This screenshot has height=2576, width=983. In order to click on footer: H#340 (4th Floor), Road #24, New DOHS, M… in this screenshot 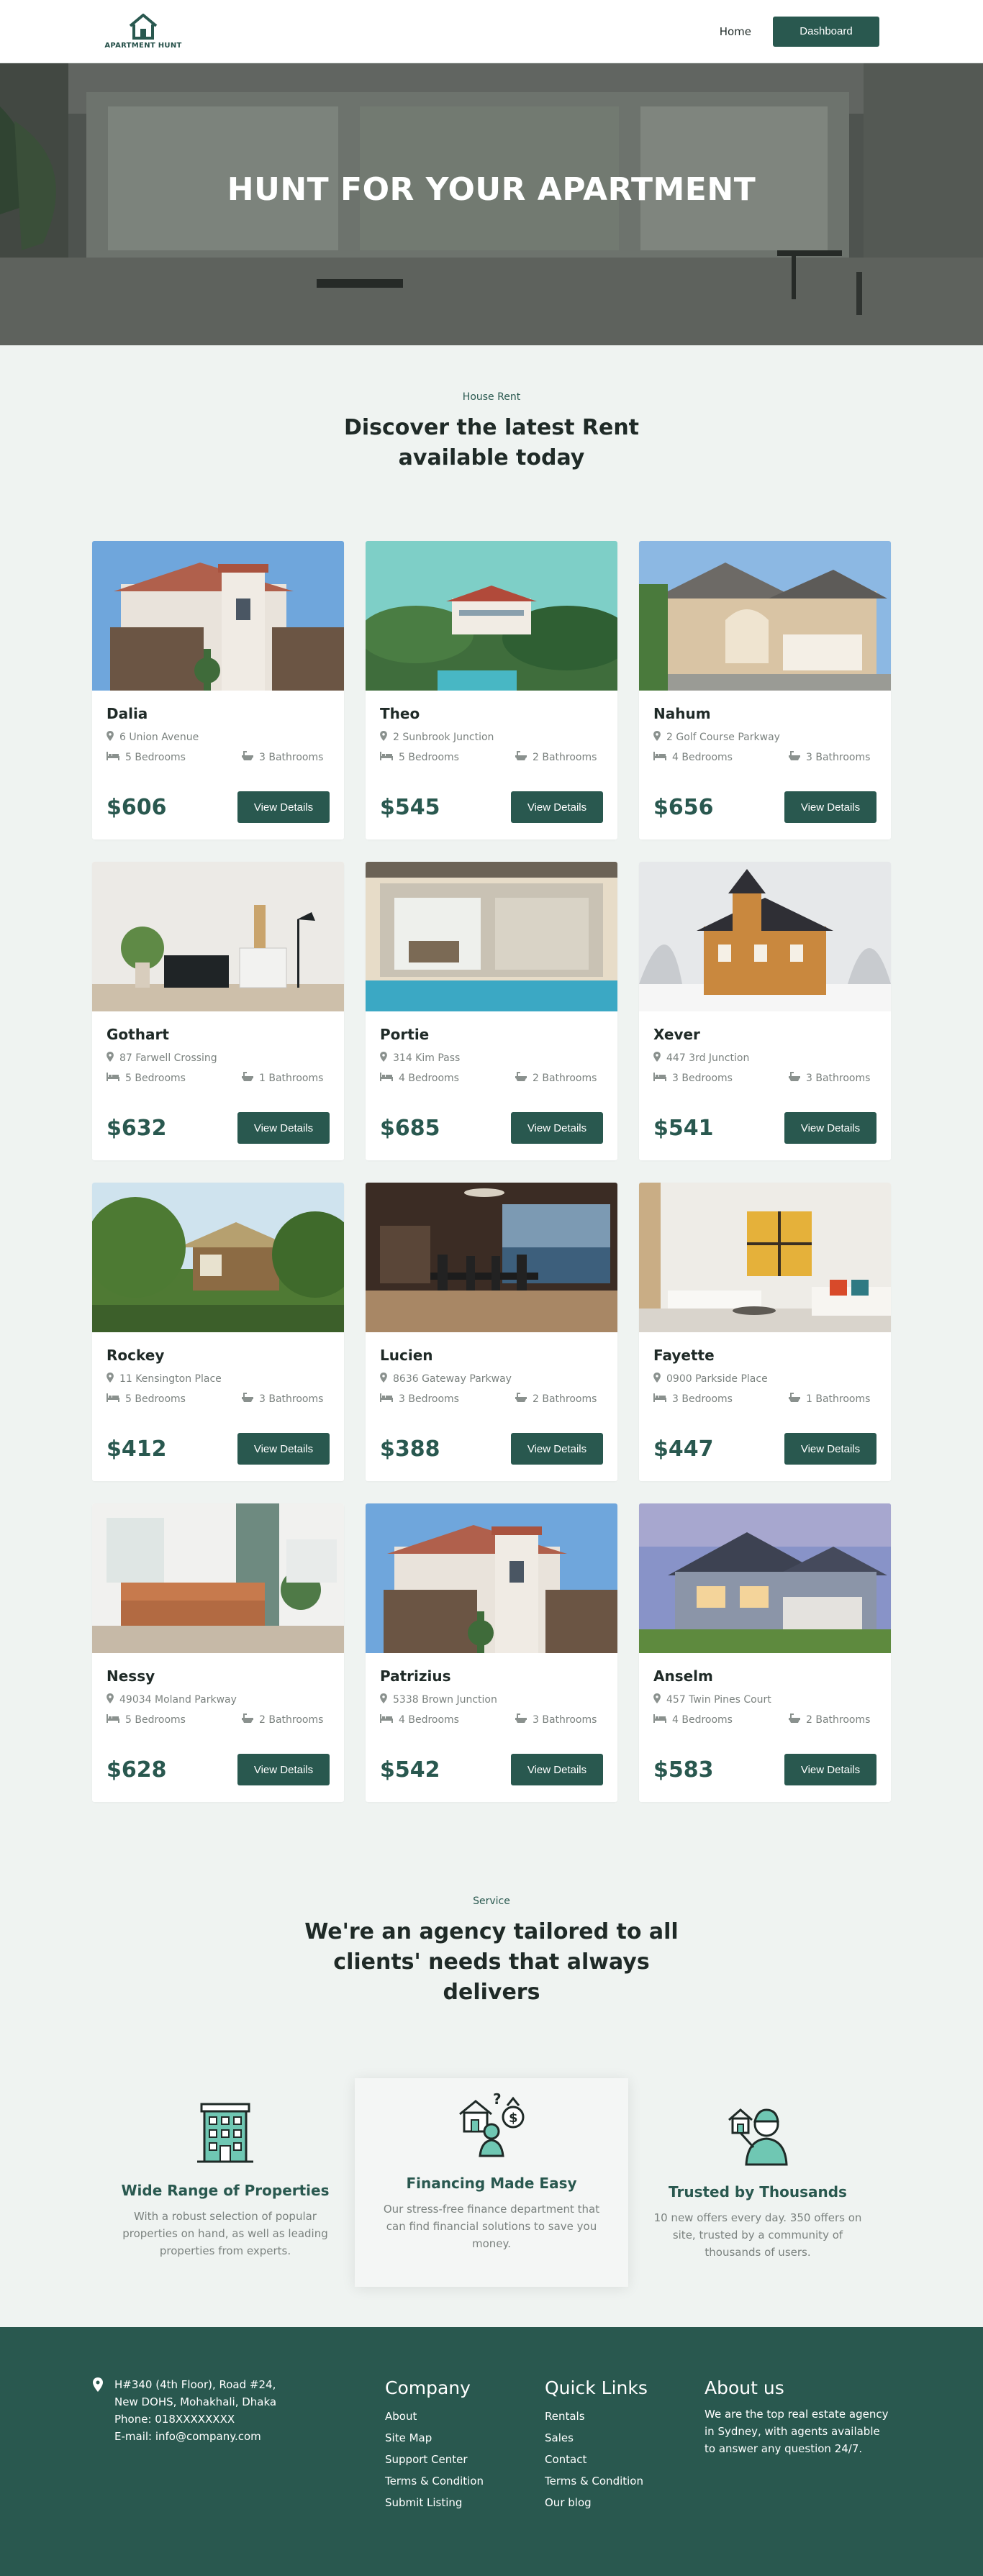, I will do `click(491, 2451)`.